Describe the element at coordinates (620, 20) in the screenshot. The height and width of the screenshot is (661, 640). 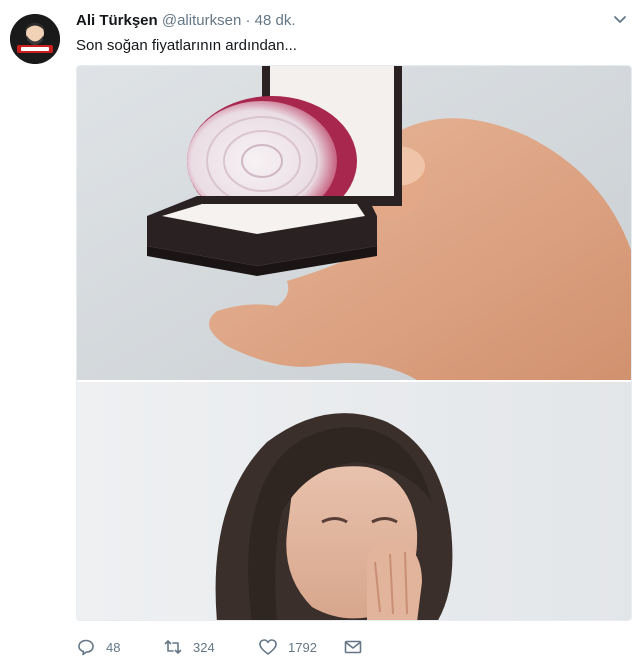
I see `chevron-down-icon` at that location.